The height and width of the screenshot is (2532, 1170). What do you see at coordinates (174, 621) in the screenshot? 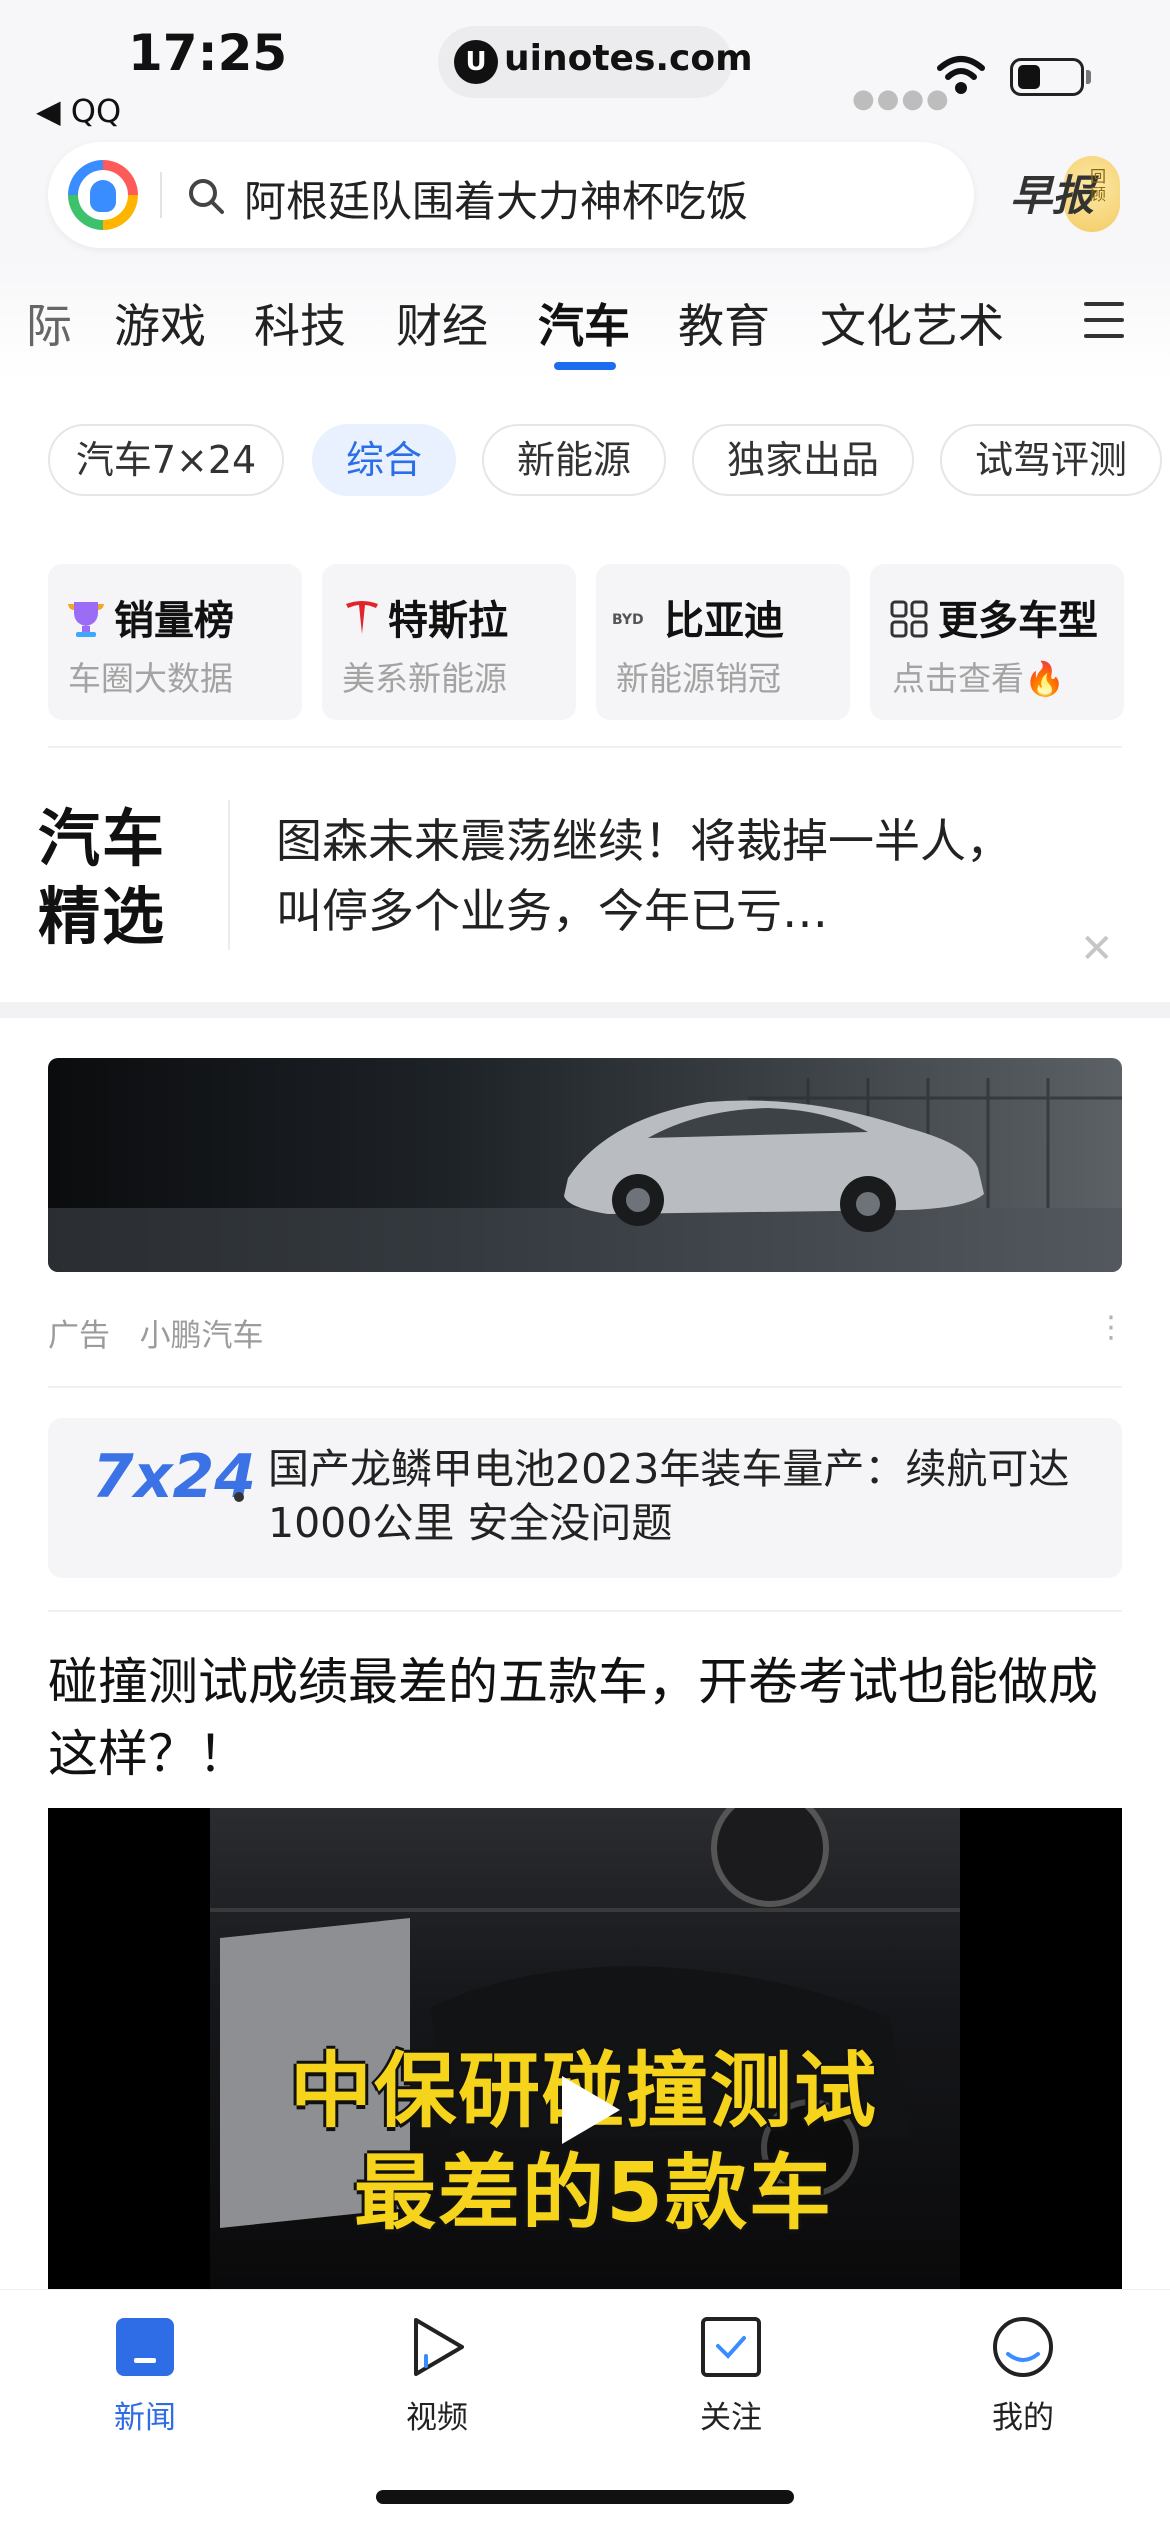
I see `card-title: 销量榜` at bounding box center [174, 621].